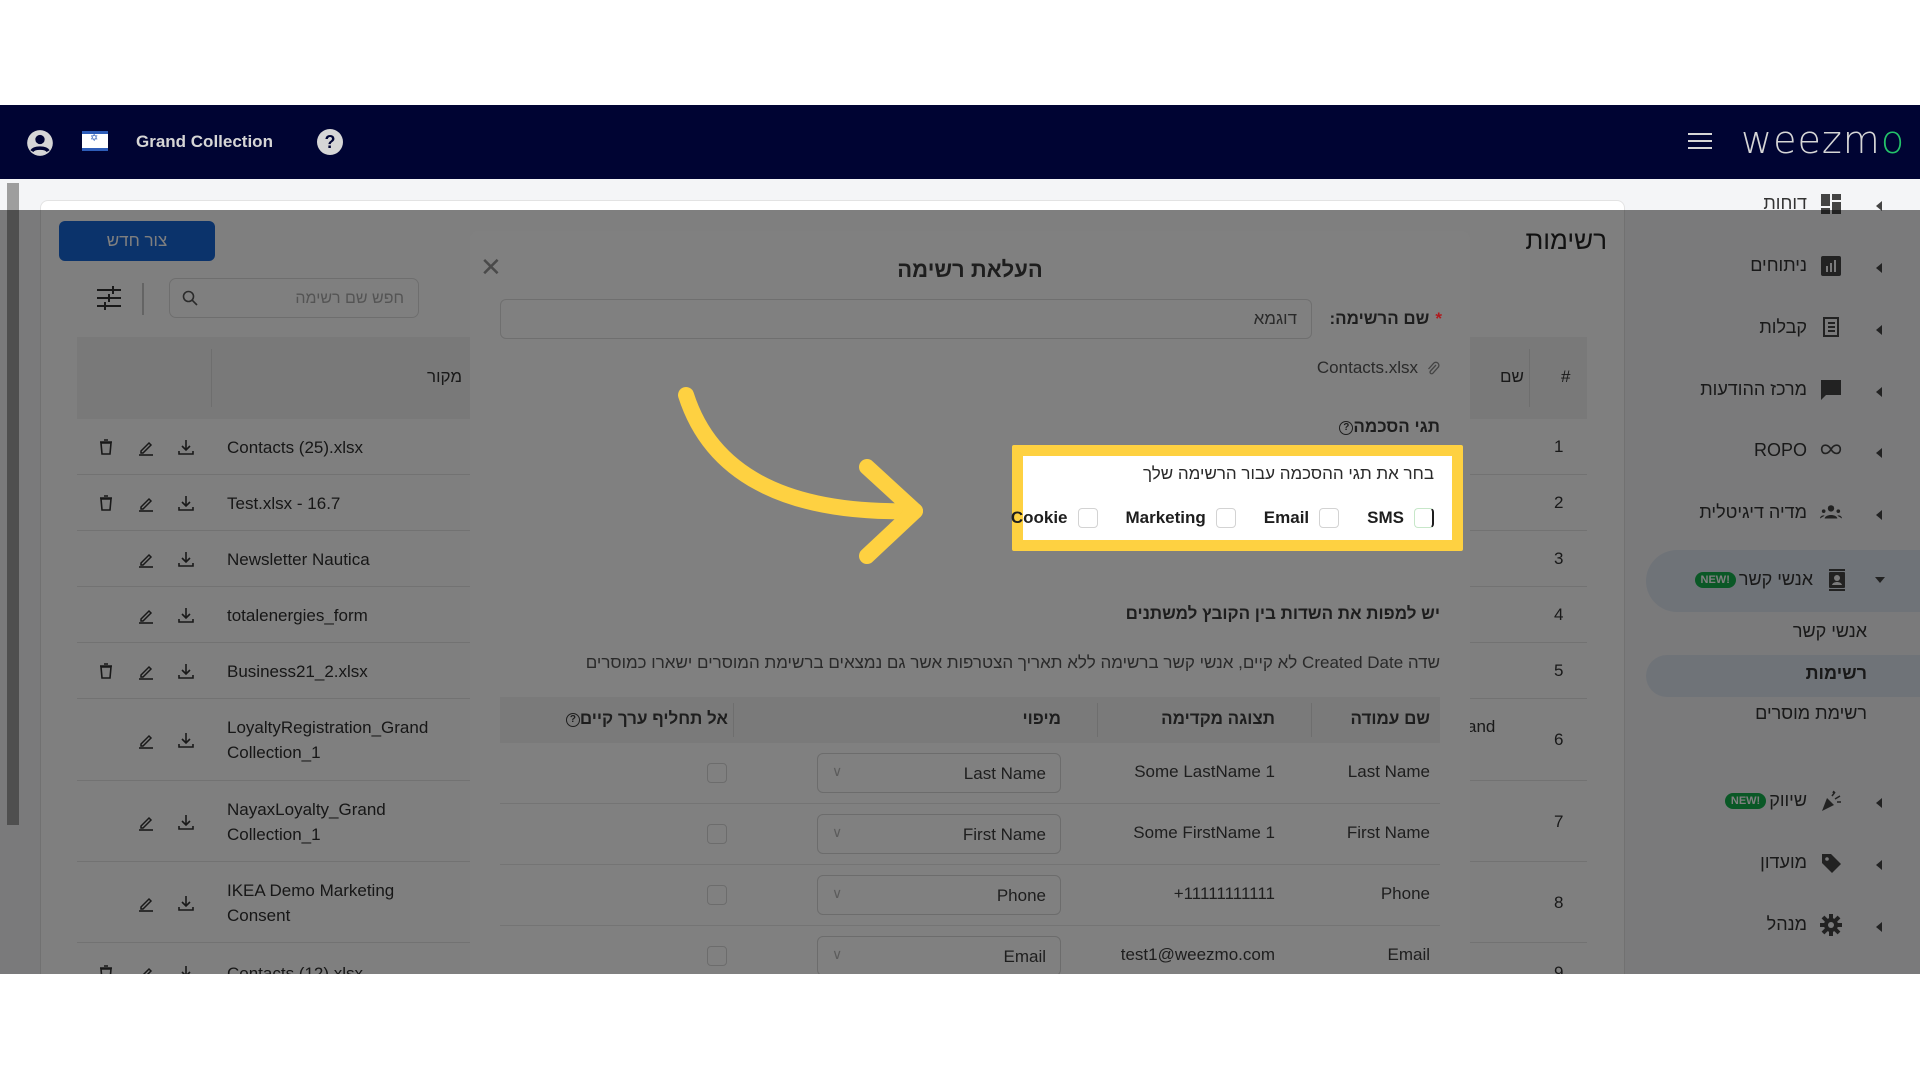  I want to click on consent-option-label: Email, so click(1286, 517).